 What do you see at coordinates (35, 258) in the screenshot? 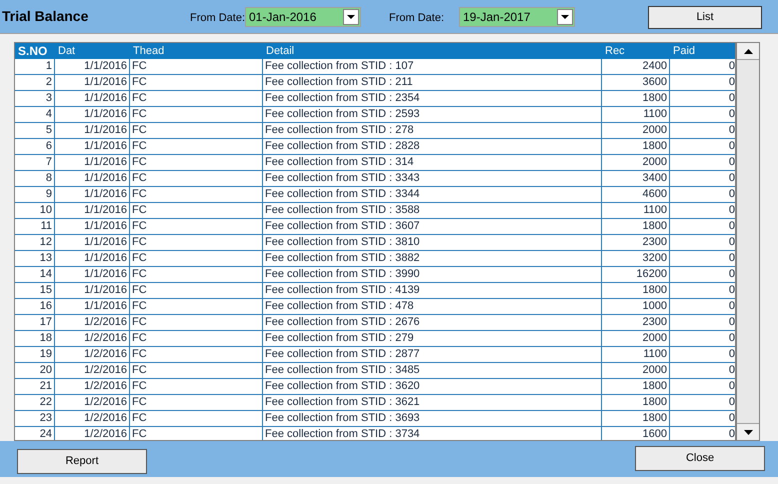
I see `table-cell: 13` at bounding box center [35, 258].